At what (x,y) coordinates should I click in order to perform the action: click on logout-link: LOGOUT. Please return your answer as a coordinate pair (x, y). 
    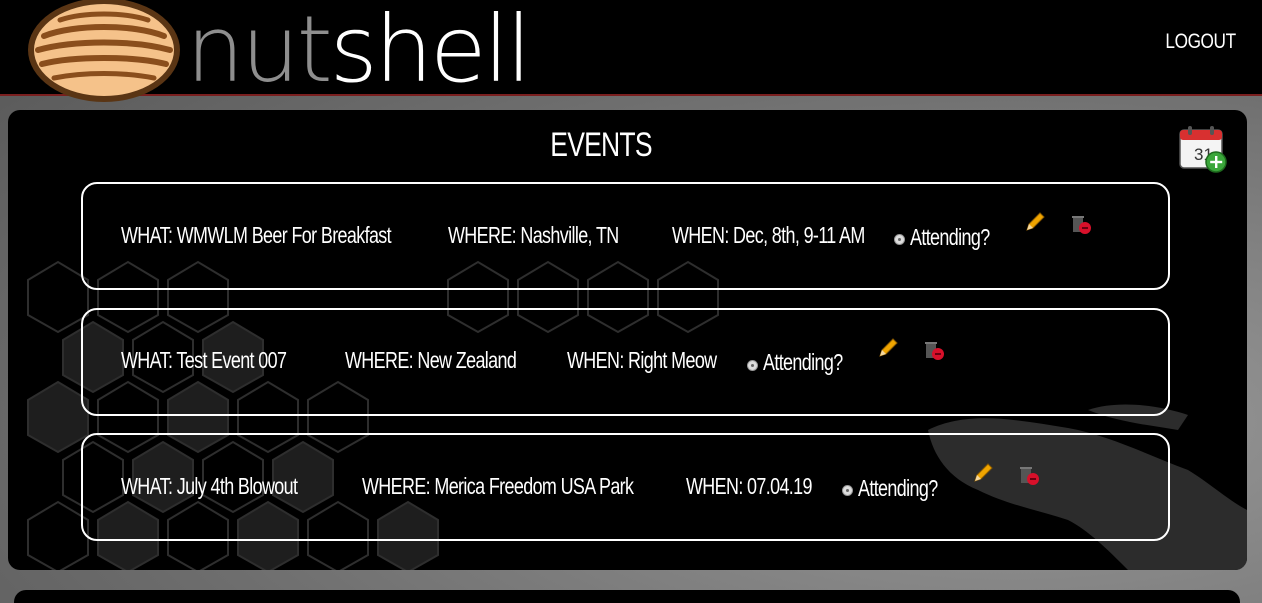
    Looking at the image, I should click on (1201, 42).